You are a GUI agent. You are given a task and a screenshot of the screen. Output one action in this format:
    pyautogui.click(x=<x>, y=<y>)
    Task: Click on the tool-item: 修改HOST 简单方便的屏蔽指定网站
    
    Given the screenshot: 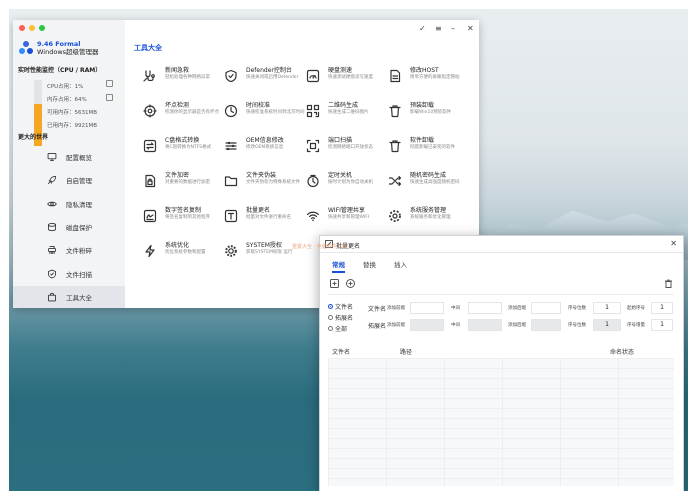 What is the action you would take?
    pyautogui.click(x=428, y=79)
    